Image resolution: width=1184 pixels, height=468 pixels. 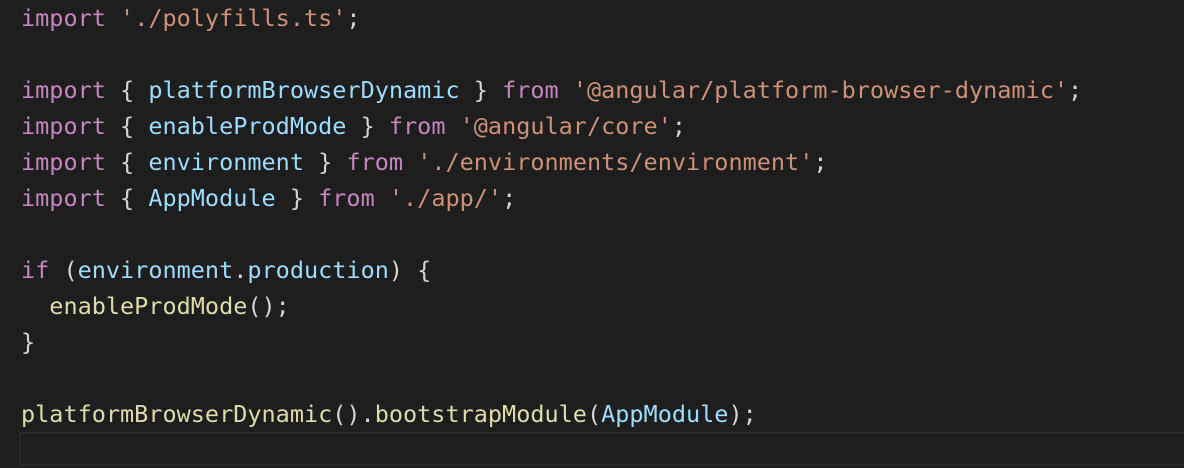 I want to click on code-token: ., so click(x=240, y=270).